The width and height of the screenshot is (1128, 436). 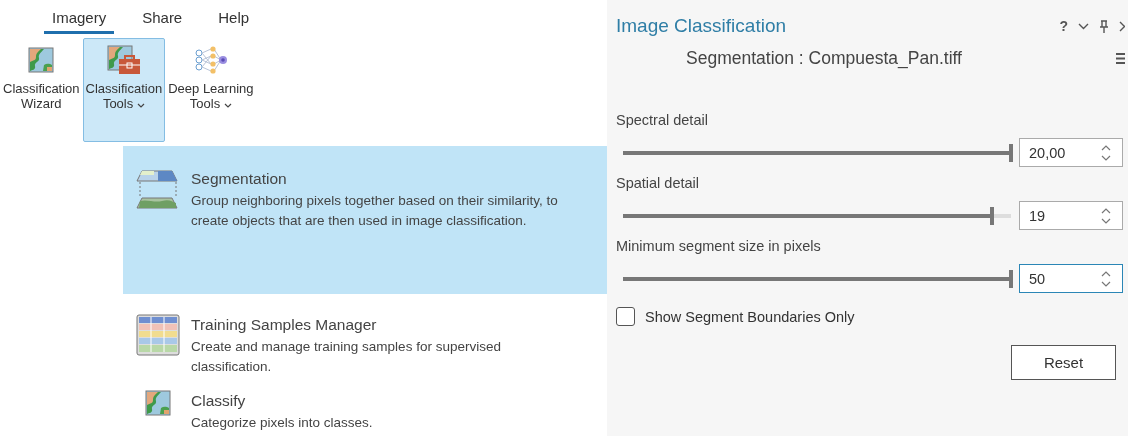 I want to click on number-spinner: 19, so click(x=1071, y=215).